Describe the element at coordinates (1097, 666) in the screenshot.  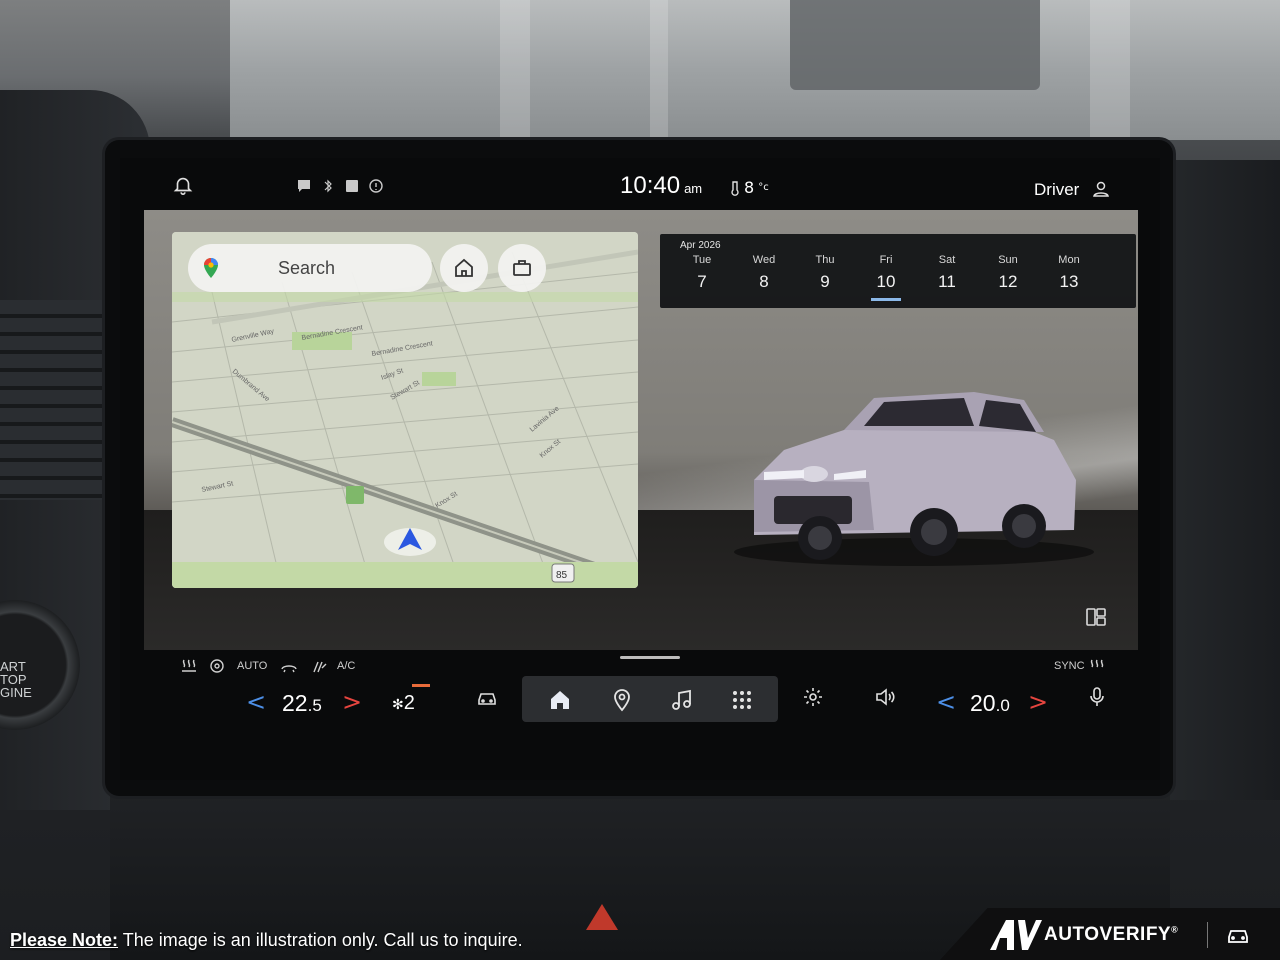
I see `passenger-seat-heat-icon` at that location.